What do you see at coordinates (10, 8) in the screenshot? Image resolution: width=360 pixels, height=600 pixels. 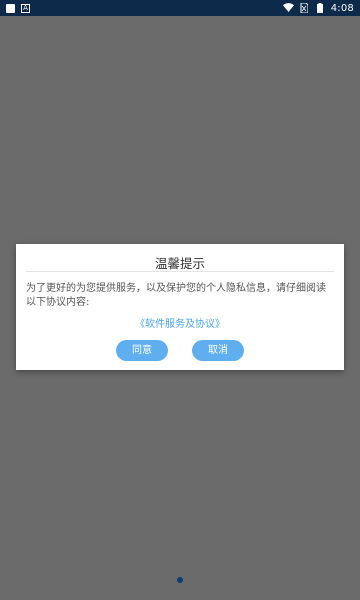 I see `image-icon` at bounding box center [10, 8].